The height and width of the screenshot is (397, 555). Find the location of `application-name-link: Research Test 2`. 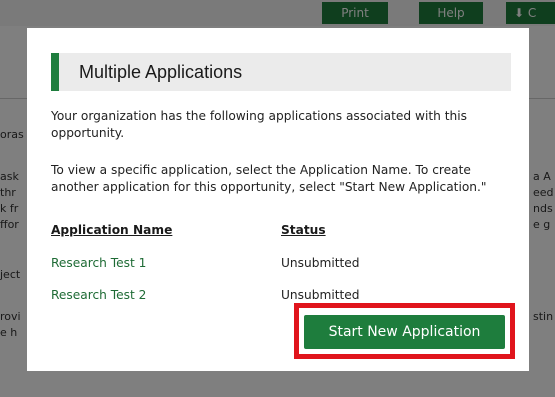

application-name-link: Research Test 2 is located at coordinates (98, 295).